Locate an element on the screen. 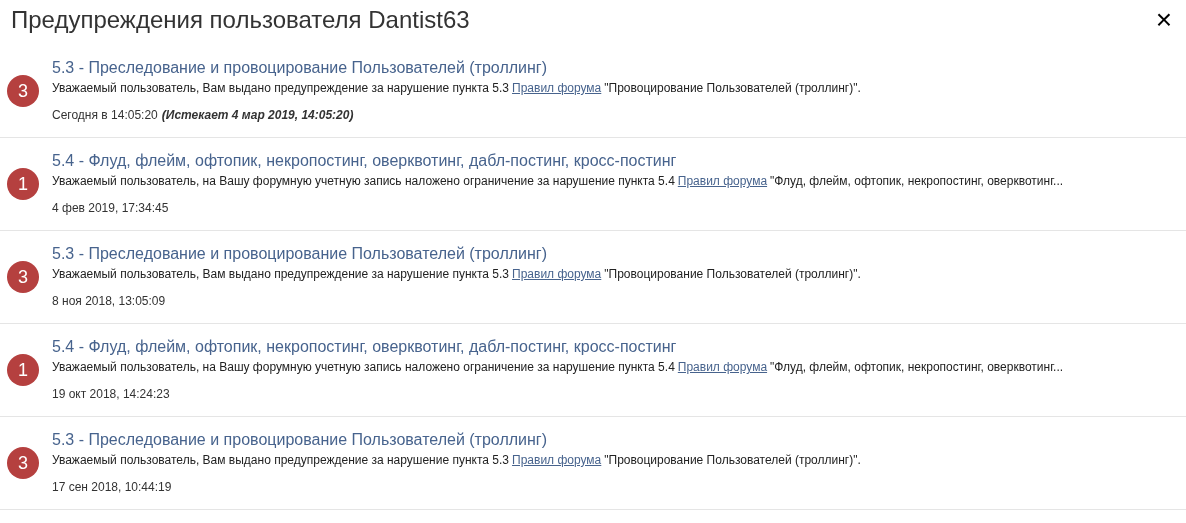 The width and height of the screenshot is (1186, 523). warning-date: Сегодня в 14:05:20 is located at coordinates (105, 115).